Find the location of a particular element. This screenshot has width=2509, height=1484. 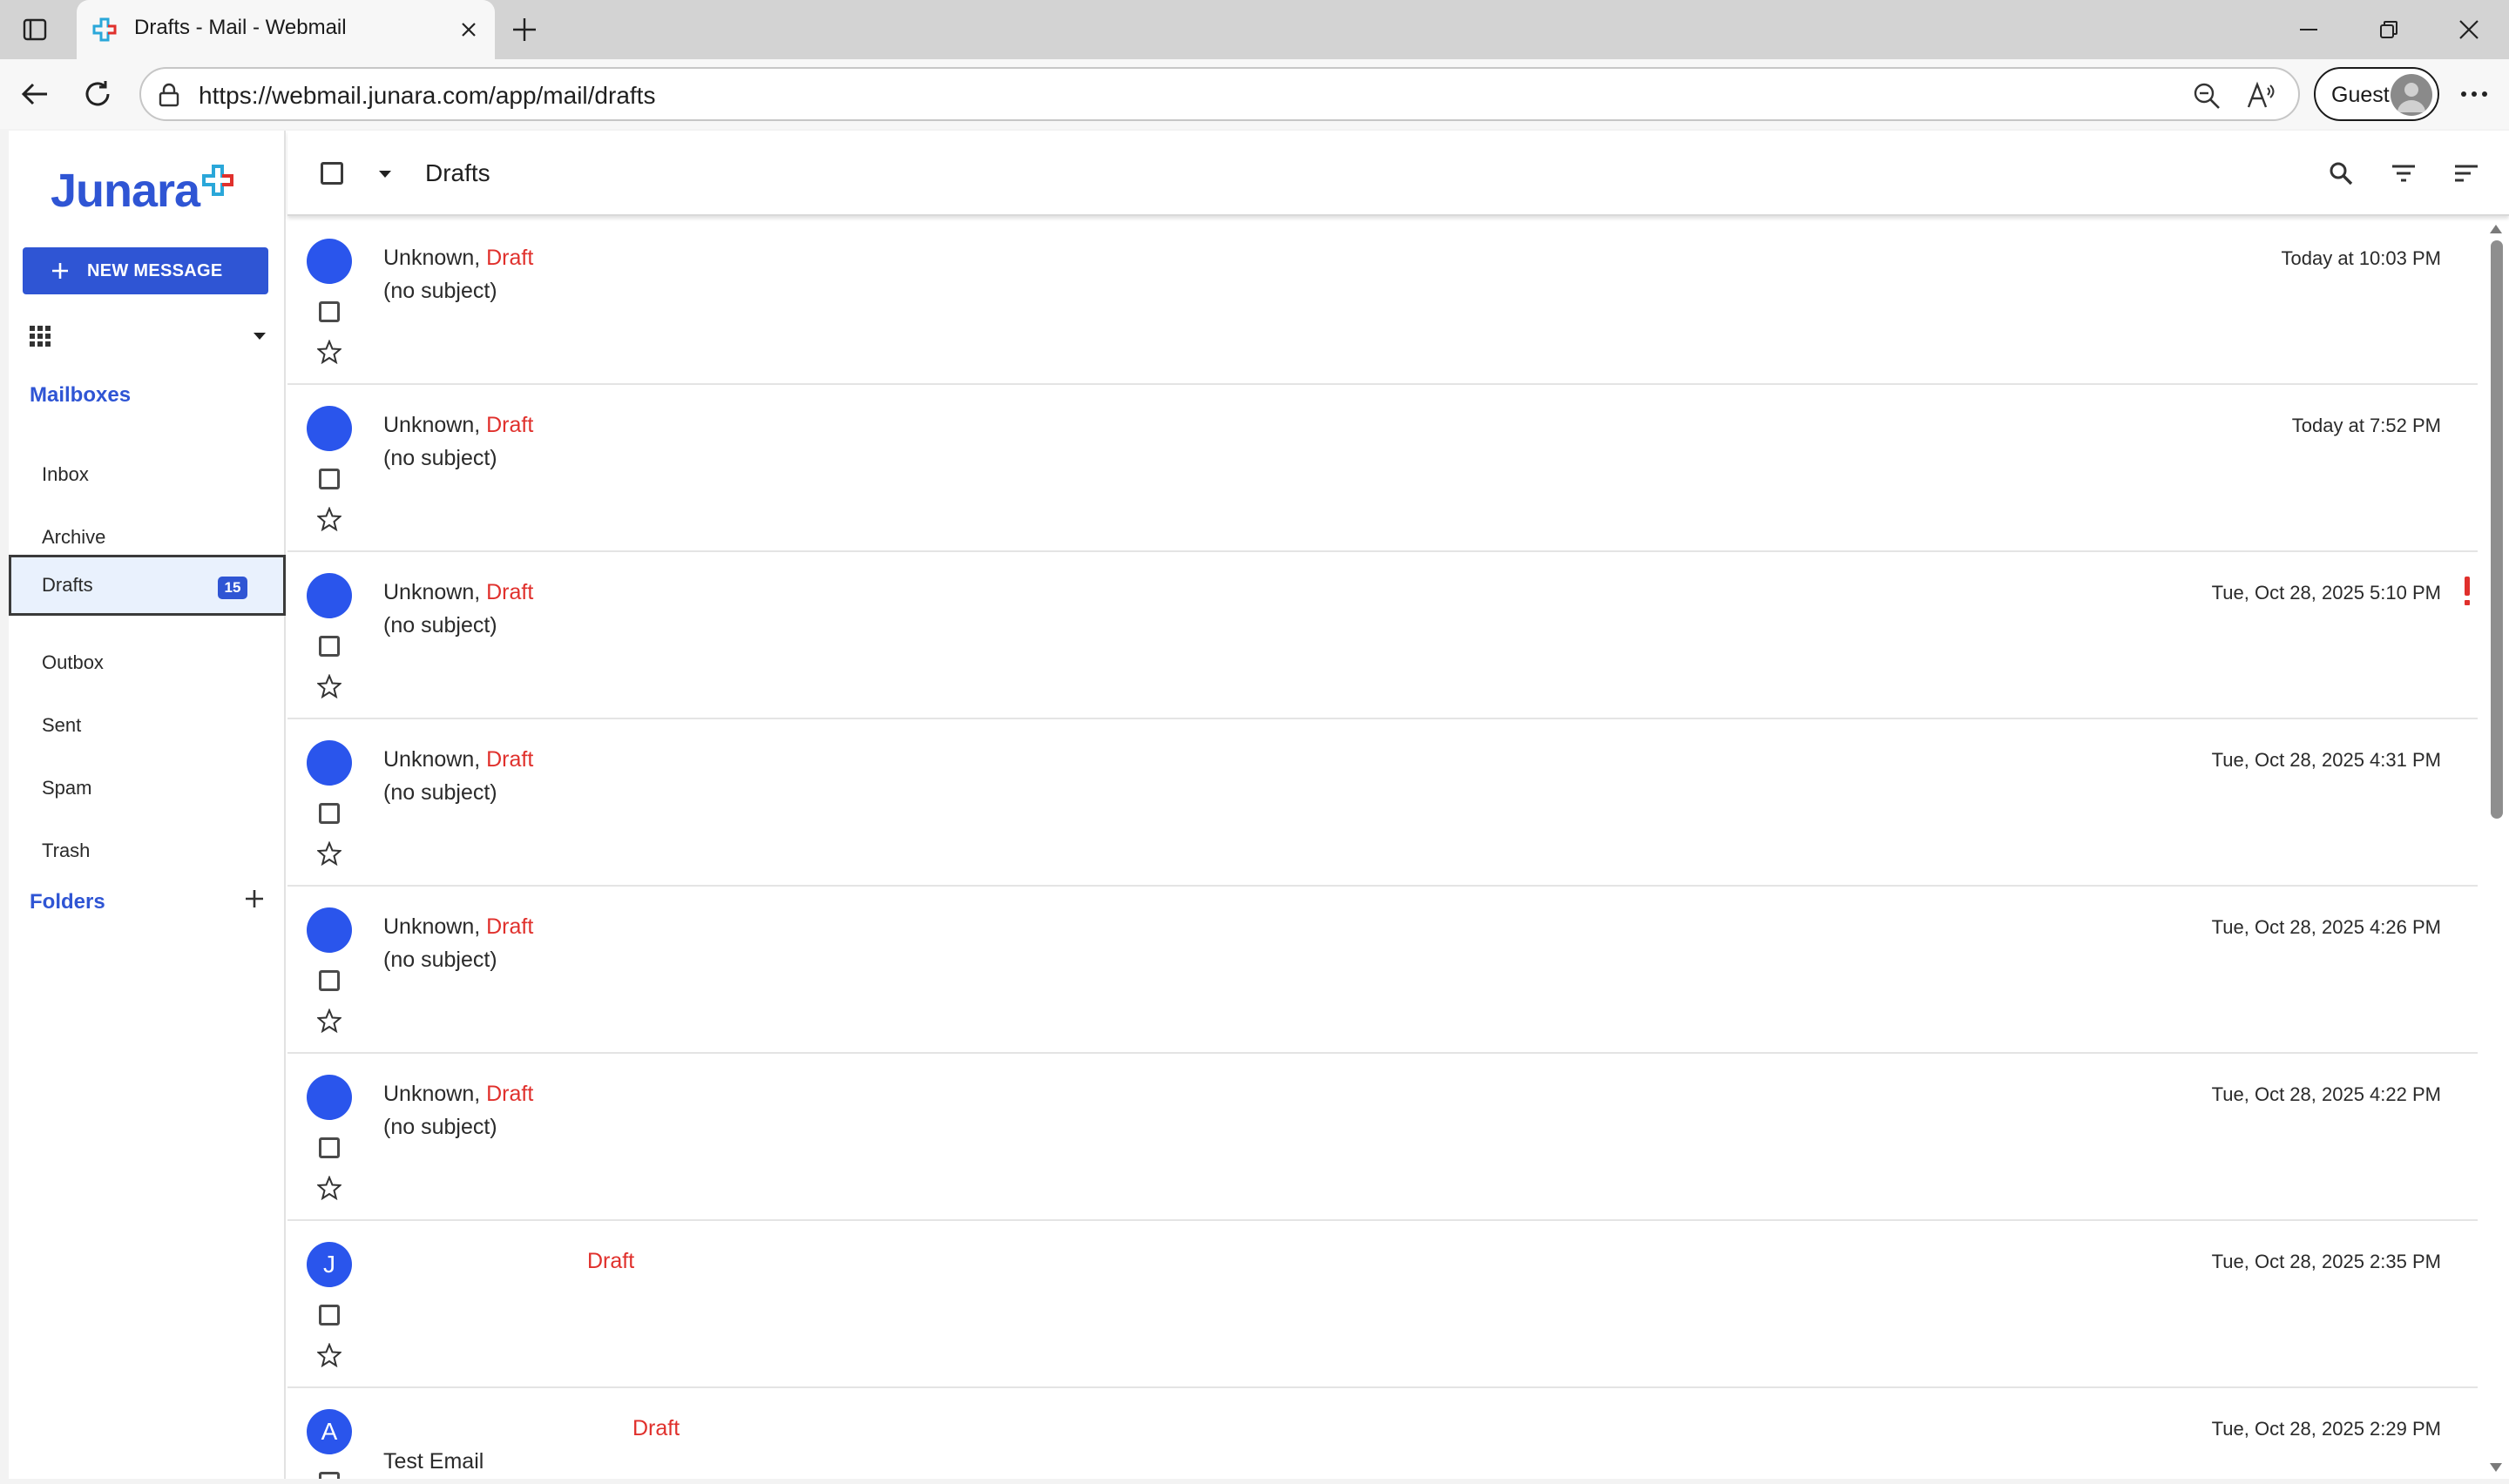

sender-avatar: J is located at coordinates (329, 1264).